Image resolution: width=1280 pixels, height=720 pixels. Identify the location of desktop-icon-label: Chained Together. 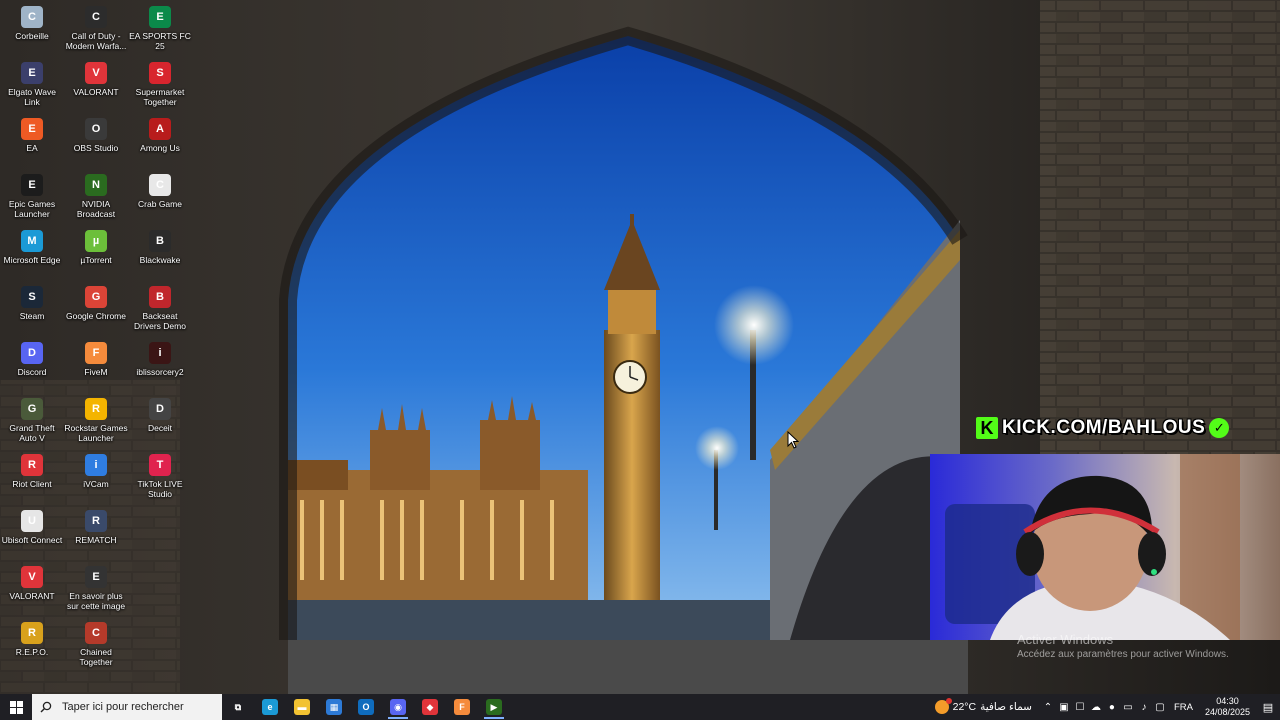
(96, 657).